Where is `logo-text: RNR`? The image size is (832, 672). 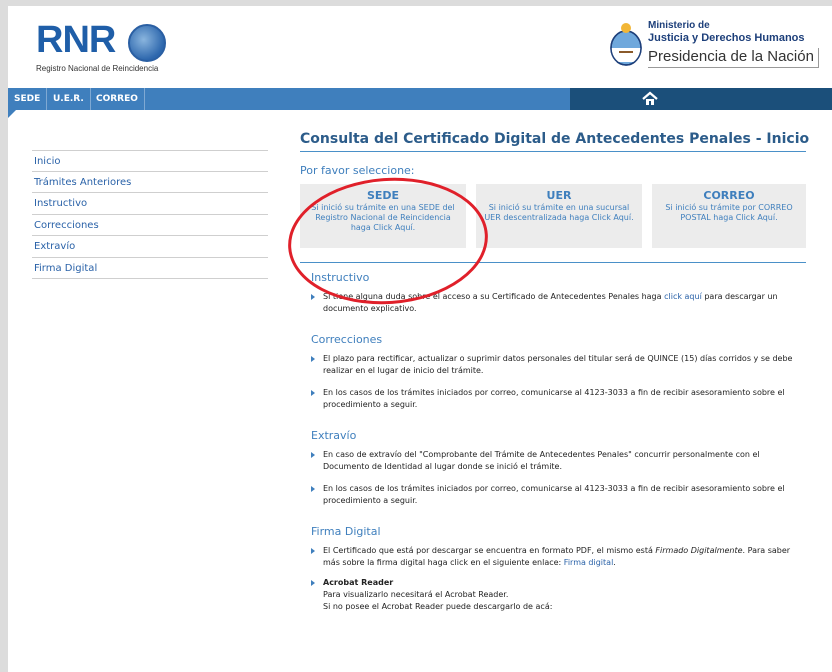 logo-text: RNR is located at coordinates (76, 40).